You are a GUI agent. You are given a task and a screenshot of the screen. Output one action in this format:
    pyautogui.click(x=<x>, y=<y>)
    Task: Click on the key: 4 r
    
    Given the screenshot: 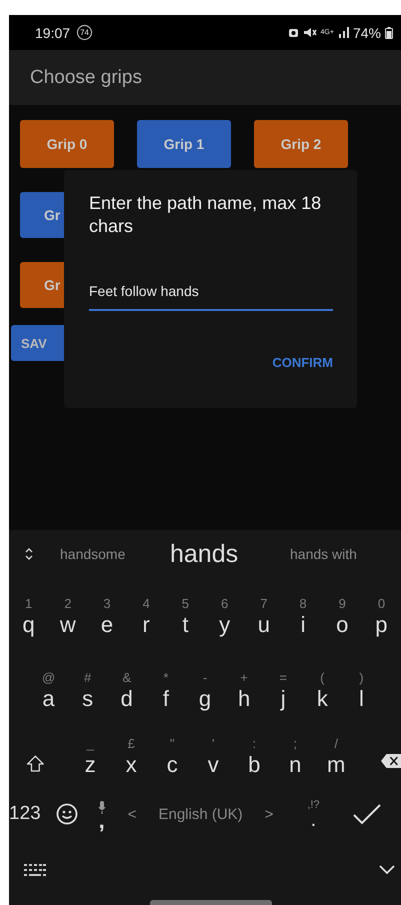 What is the action you would take?
    pyautogui.click(x=146, y=620)
    